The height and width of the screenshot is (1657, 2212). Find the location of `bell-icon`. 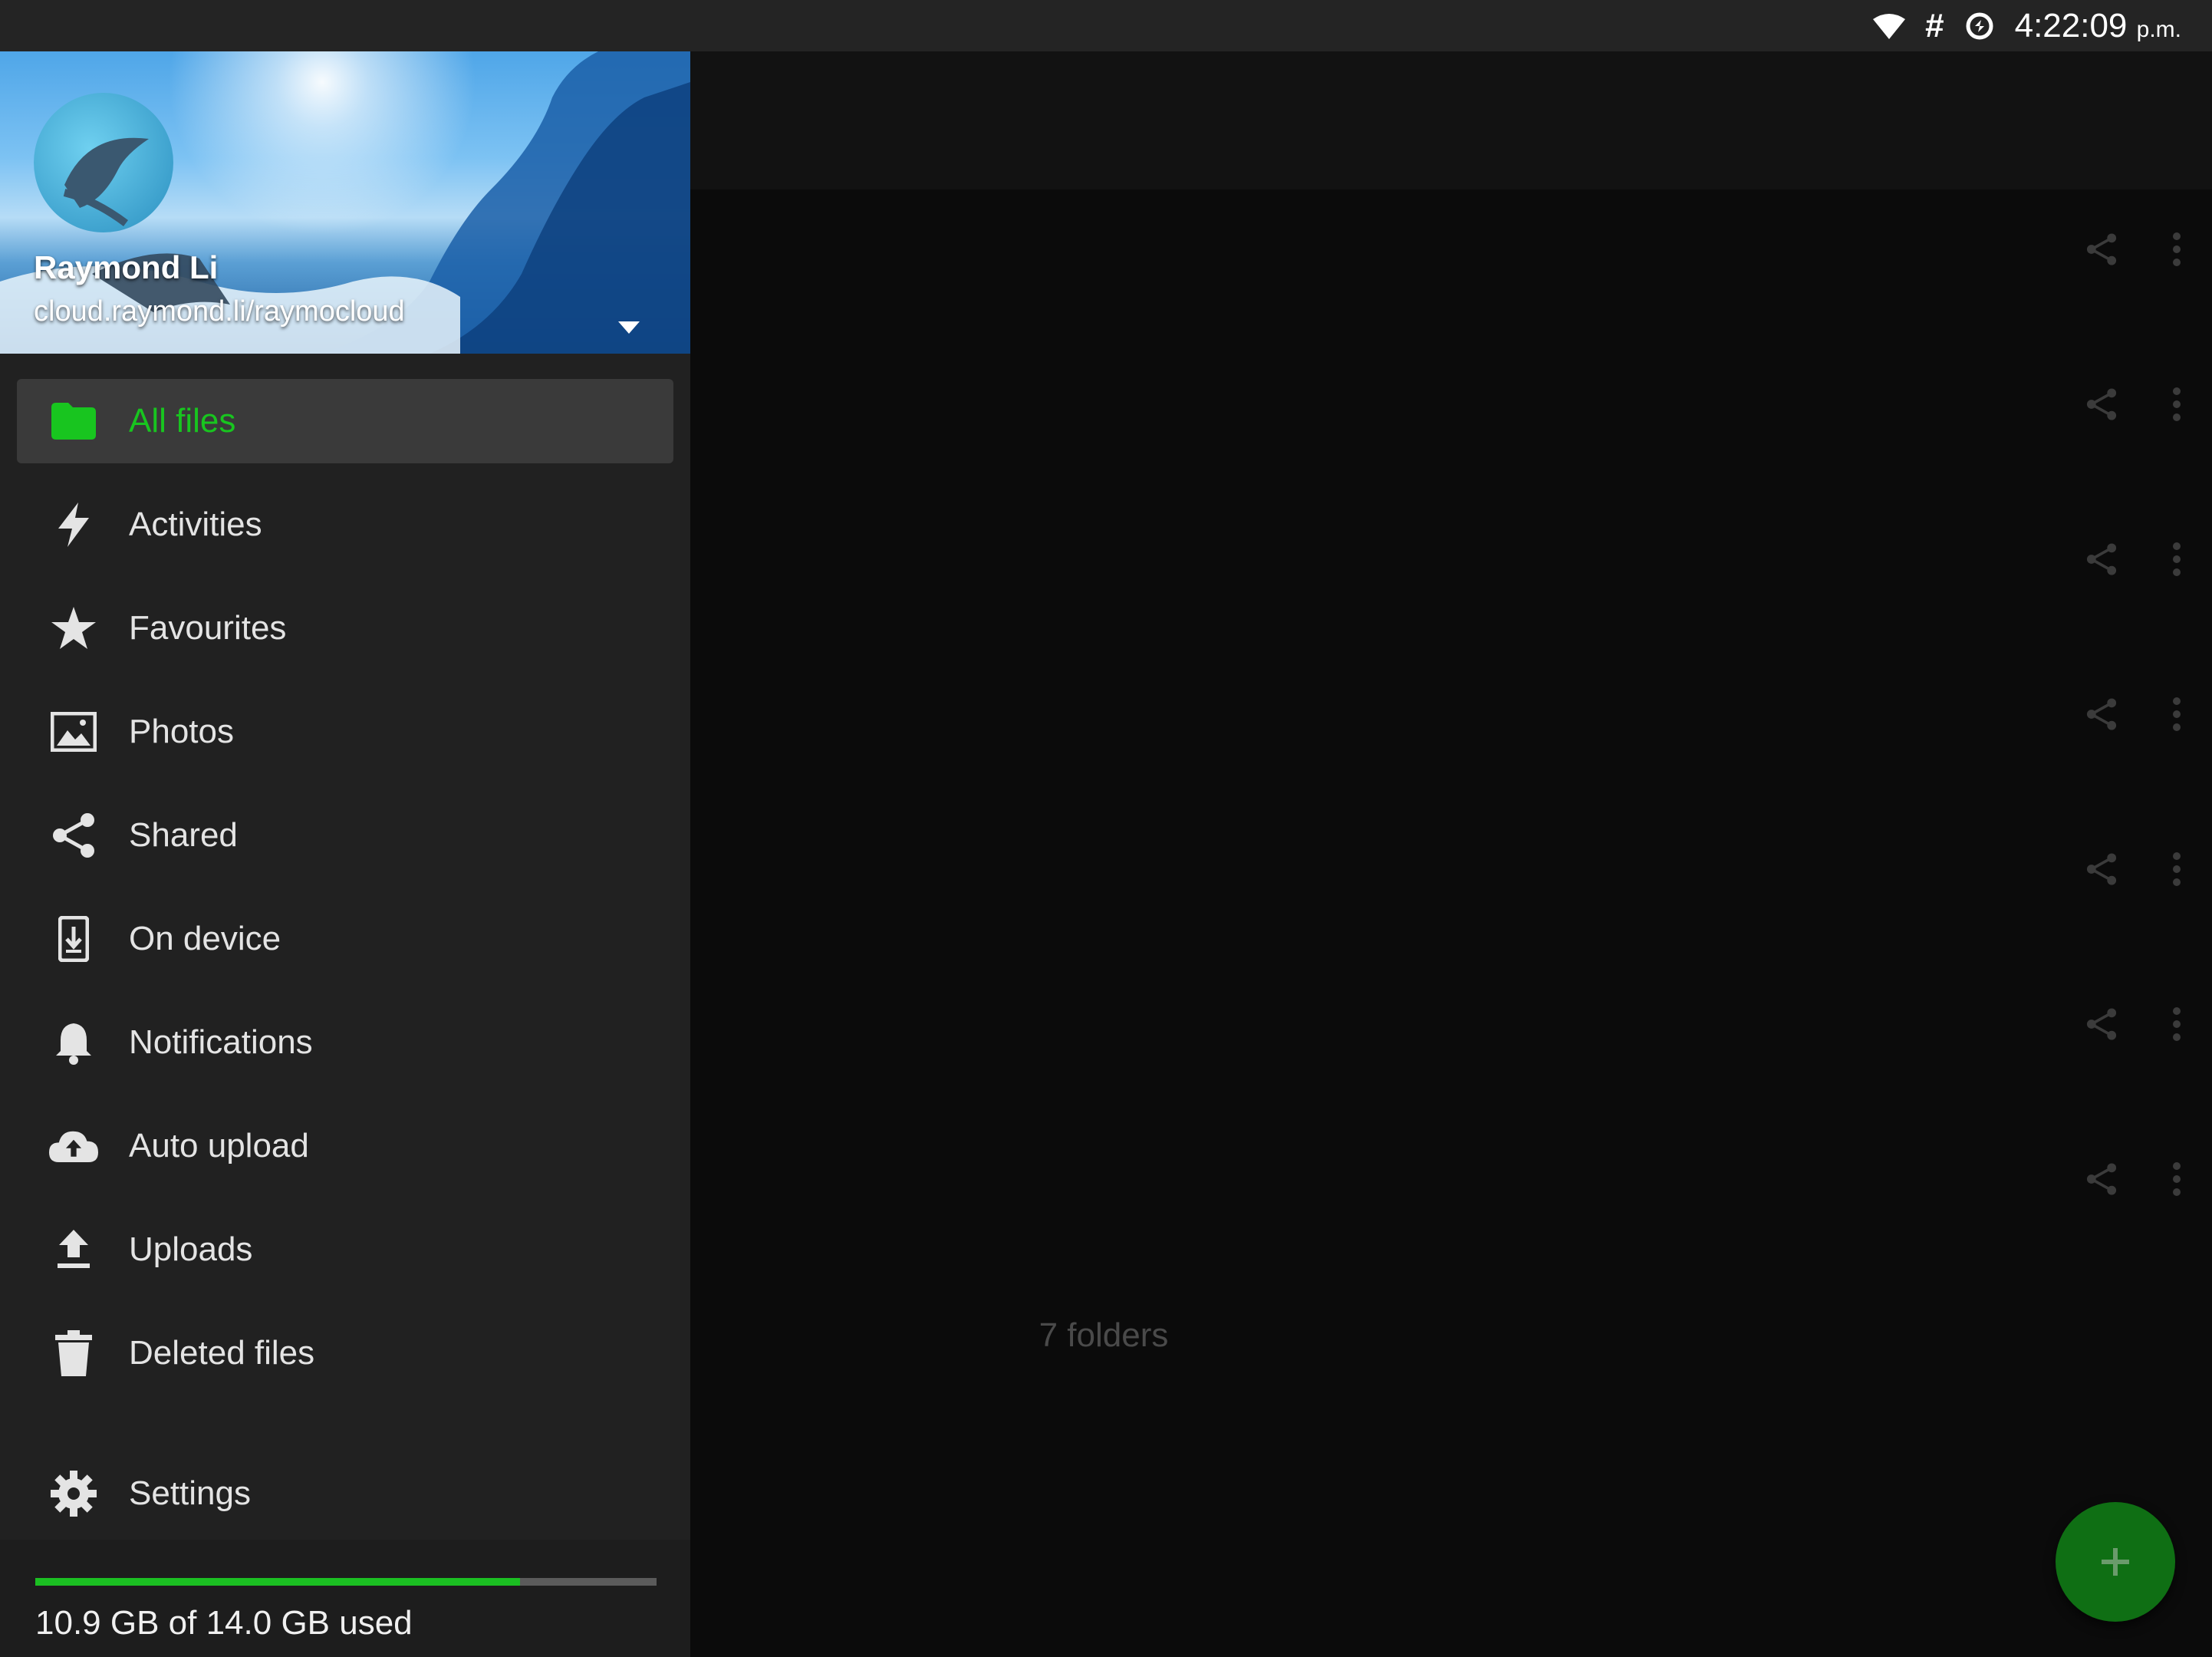

bell-icon is located at coordinates (73, 1042).